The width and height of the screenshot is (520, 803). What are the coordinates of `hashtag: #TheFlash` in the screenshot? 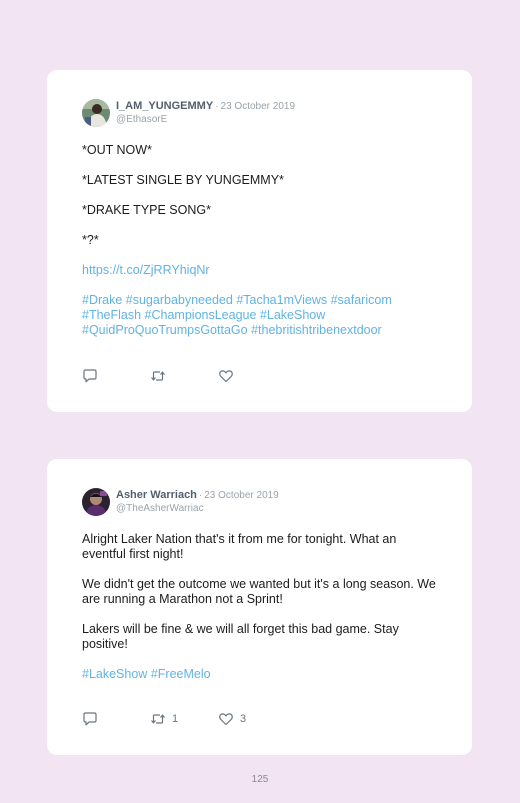 It's located at (111, 315).